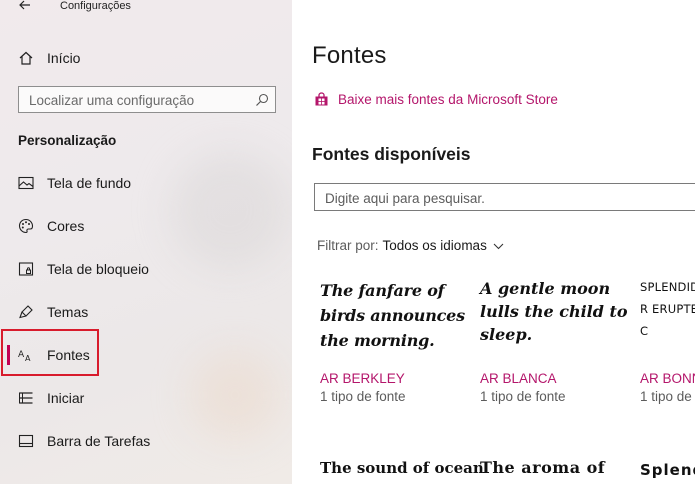 The width and height of the screenshot is (695, 484). I want to click on sidebar-item-label: Temas, so click(68, 312).